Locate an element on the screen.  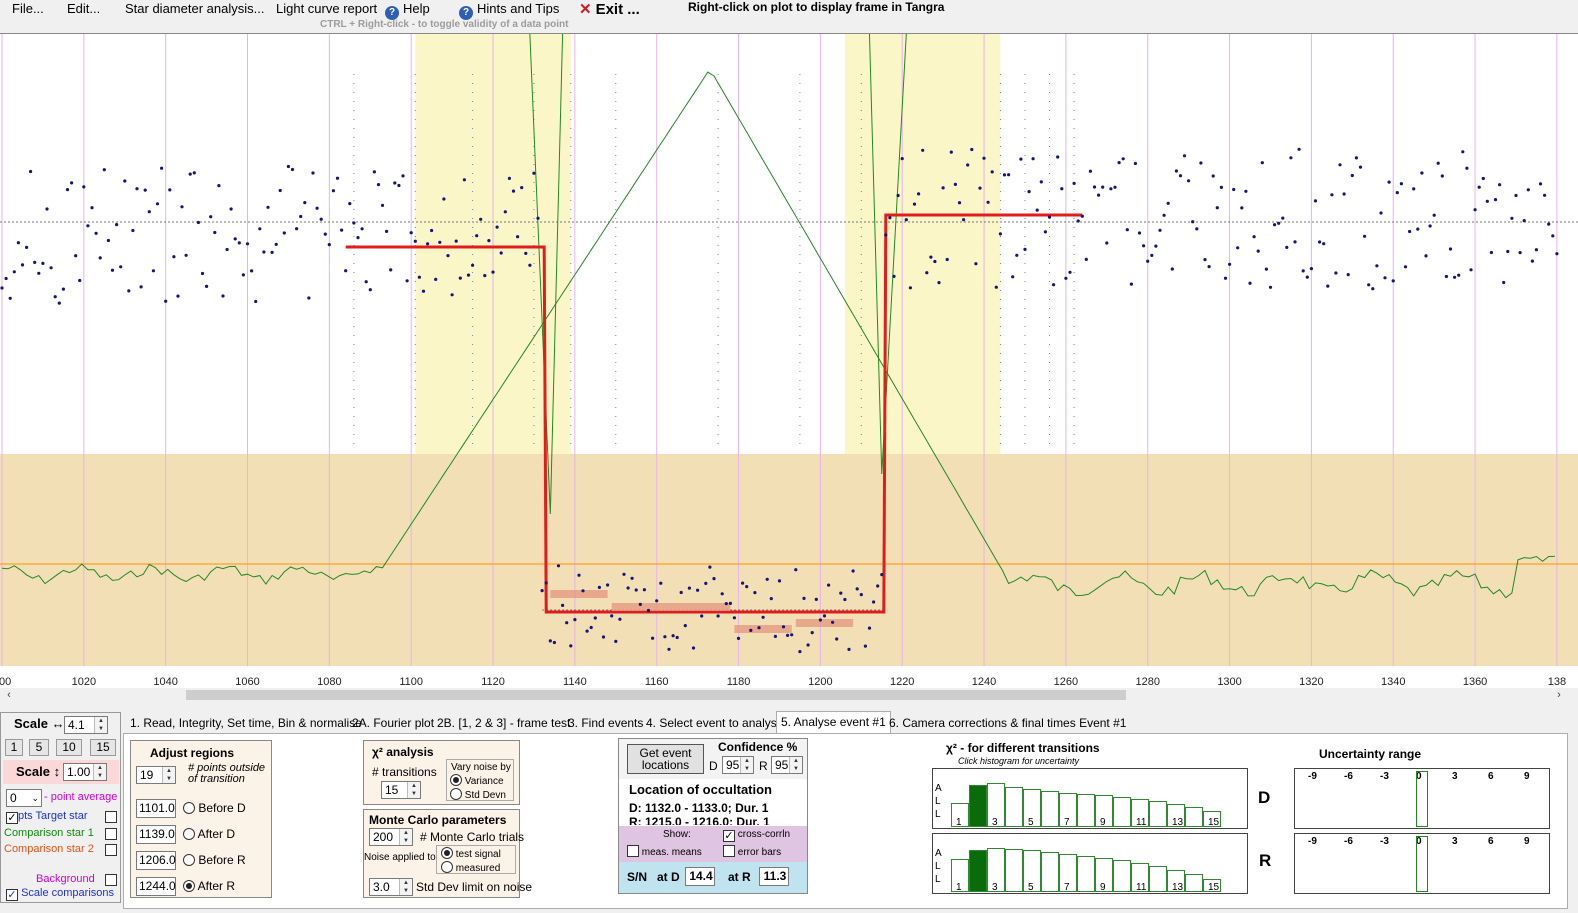
point-average-select: 0 ⌄ is located at coordinates (24, 798).